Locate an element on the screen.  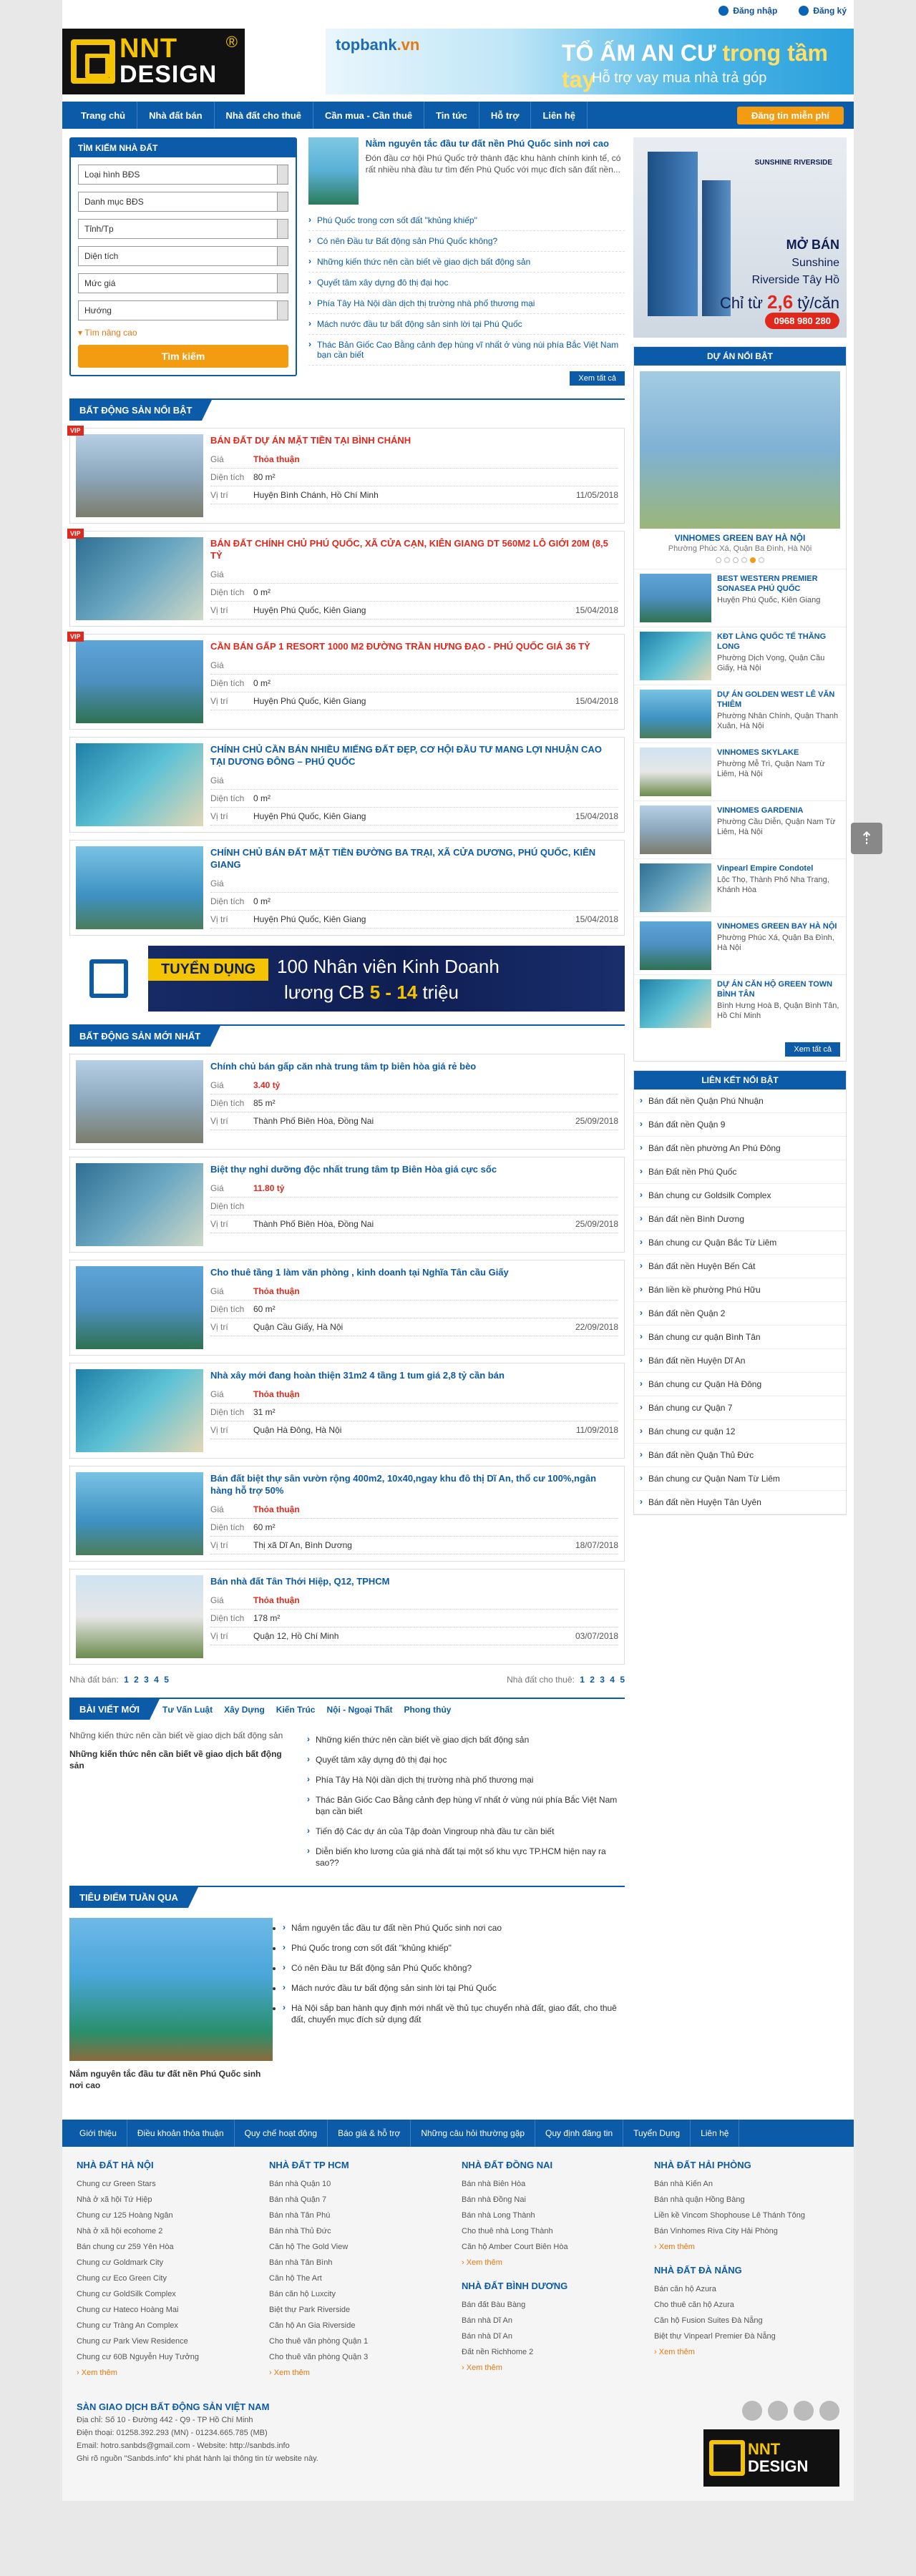
footer-link: Biệt thự Park Riverside is located at coordinates (361, 2310).